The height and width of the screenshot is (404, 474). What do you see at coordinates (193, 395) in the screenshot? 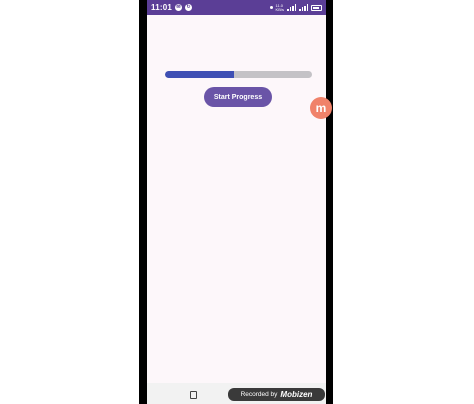
I see `home-button-icon` at bounding box center [193, 395].